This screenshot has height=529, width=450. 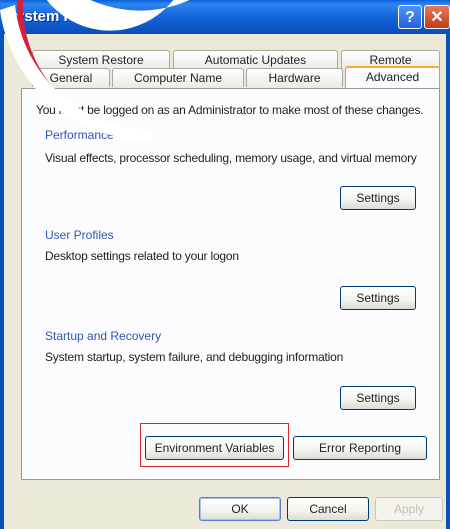 I want to click on performance-group-header: Performance, so click(x=79, y=135).